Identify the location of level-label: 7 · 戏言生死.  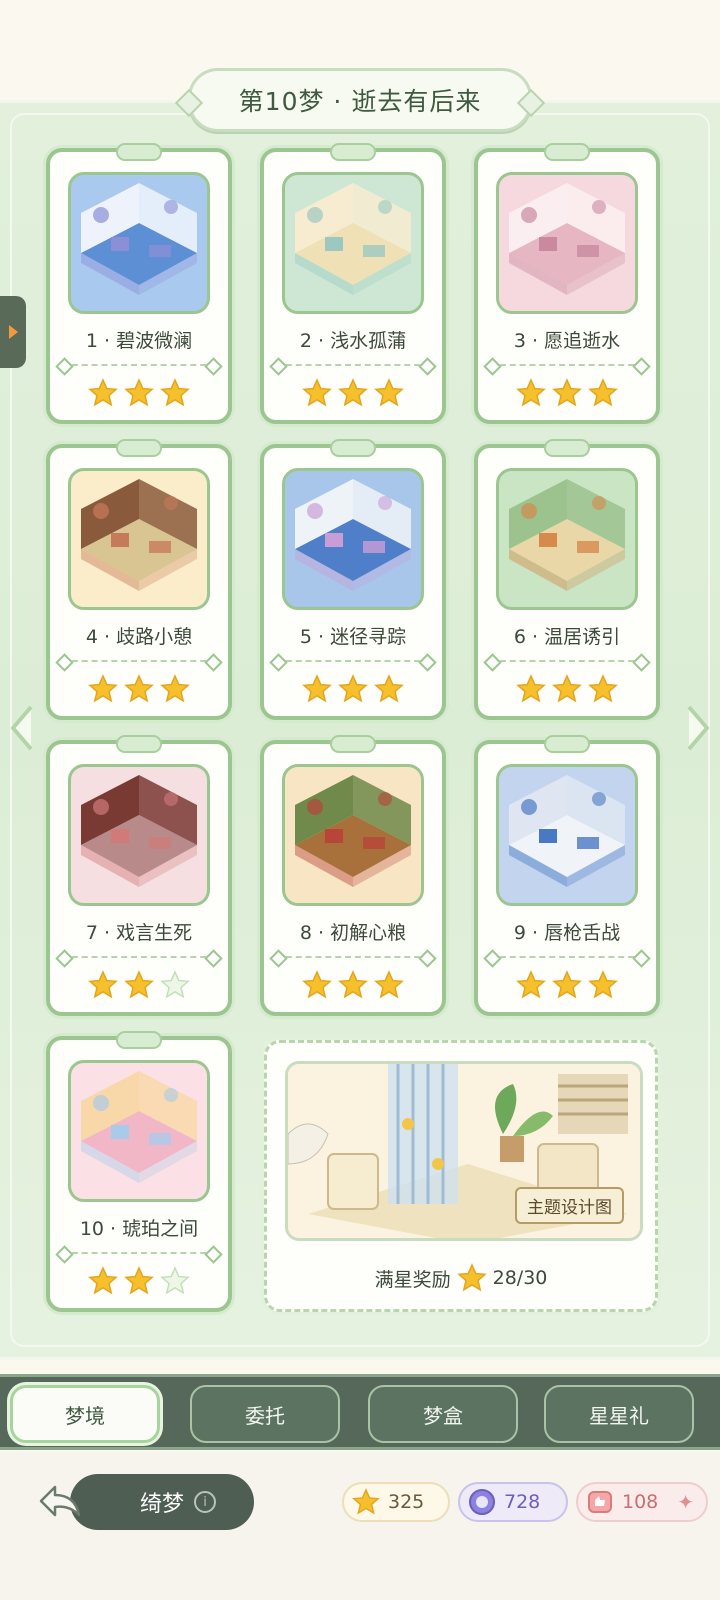
(139, 933).